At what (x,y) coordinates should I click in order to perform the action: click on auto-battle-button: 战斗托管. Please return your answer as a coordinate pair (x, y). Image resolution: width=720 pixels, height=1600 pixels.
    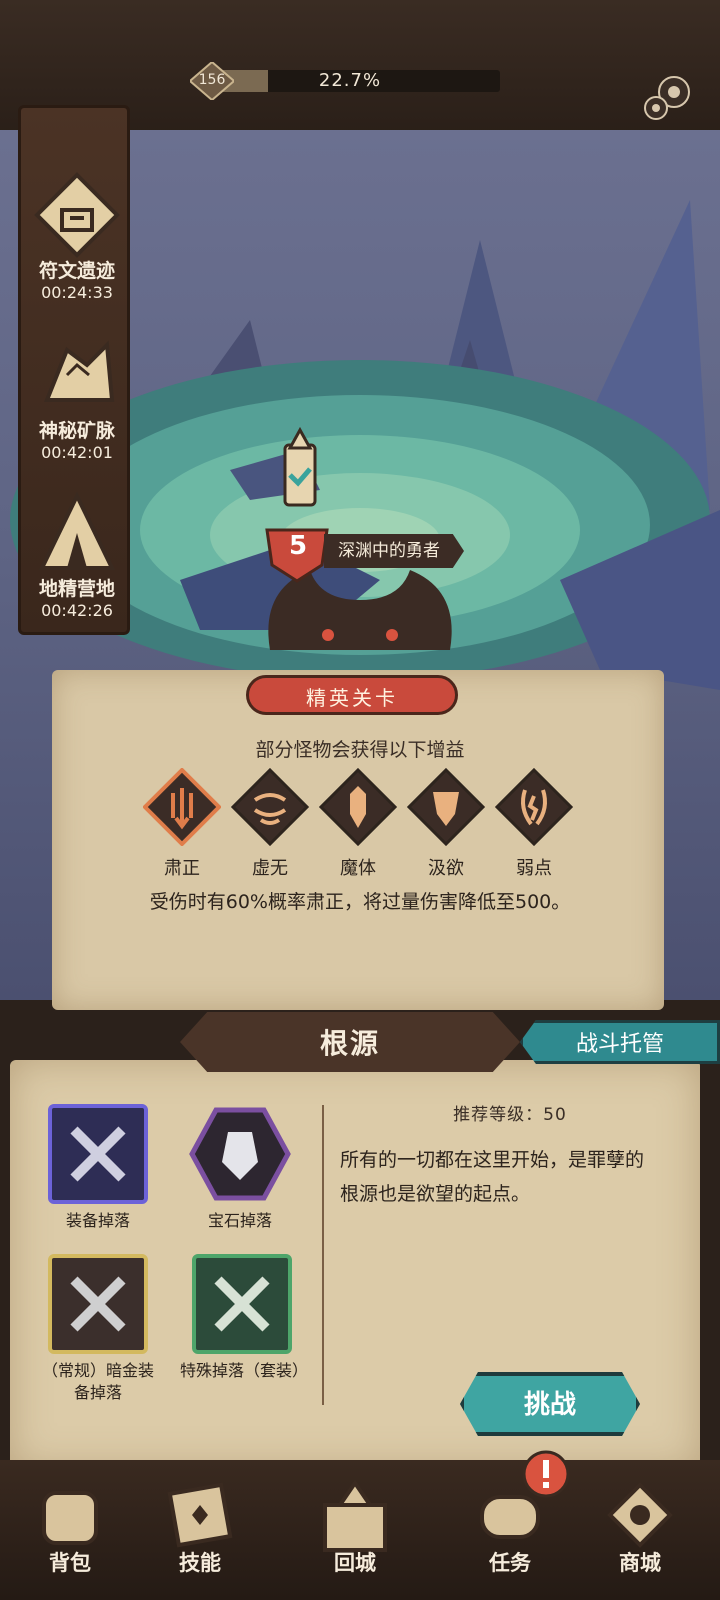
    Looking at the image, I should click on (620, 1042).